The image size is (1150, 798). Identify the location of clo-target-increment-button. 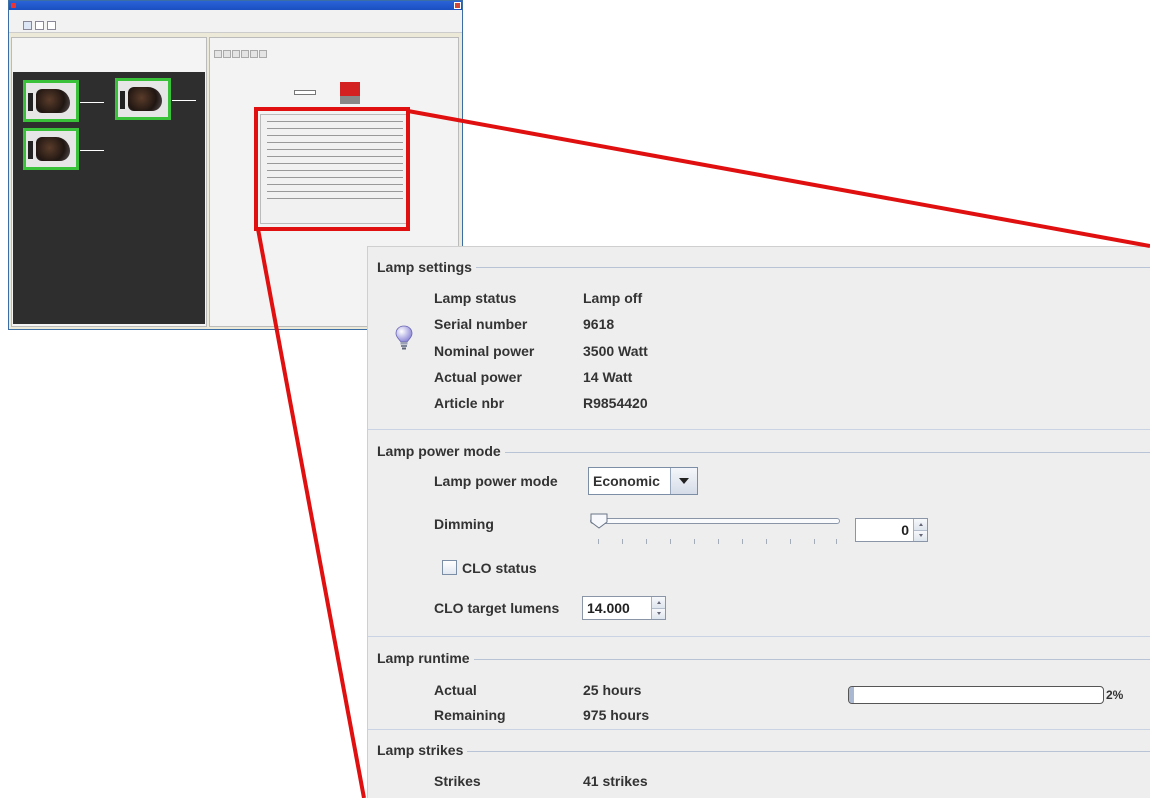
(658, 603).